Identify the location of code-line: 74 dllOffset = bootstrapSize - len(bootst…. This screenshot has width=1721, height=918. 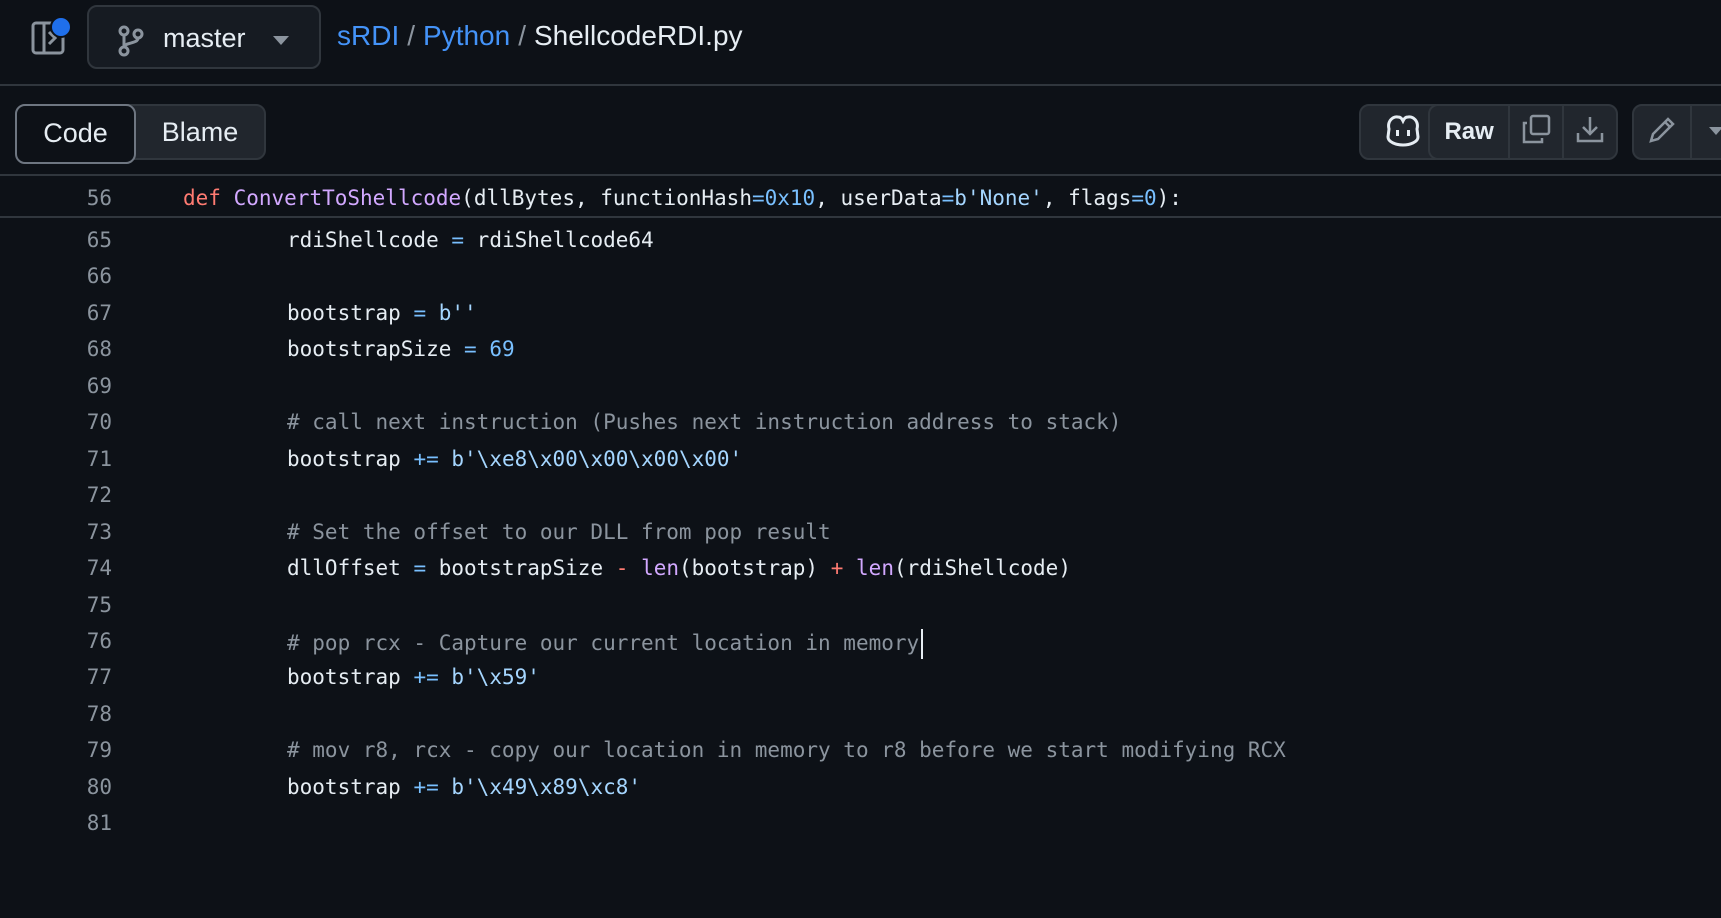
(860, 568).